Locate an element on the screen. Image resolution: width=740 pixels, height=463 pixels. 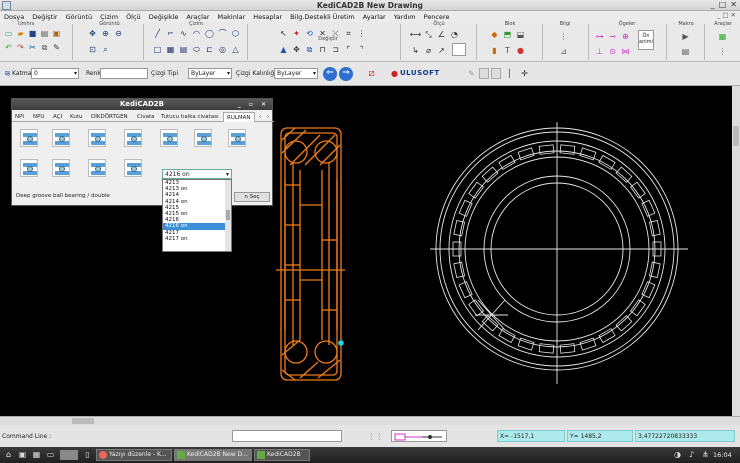
save-icon: ■ is located at coordinates (32, 33).